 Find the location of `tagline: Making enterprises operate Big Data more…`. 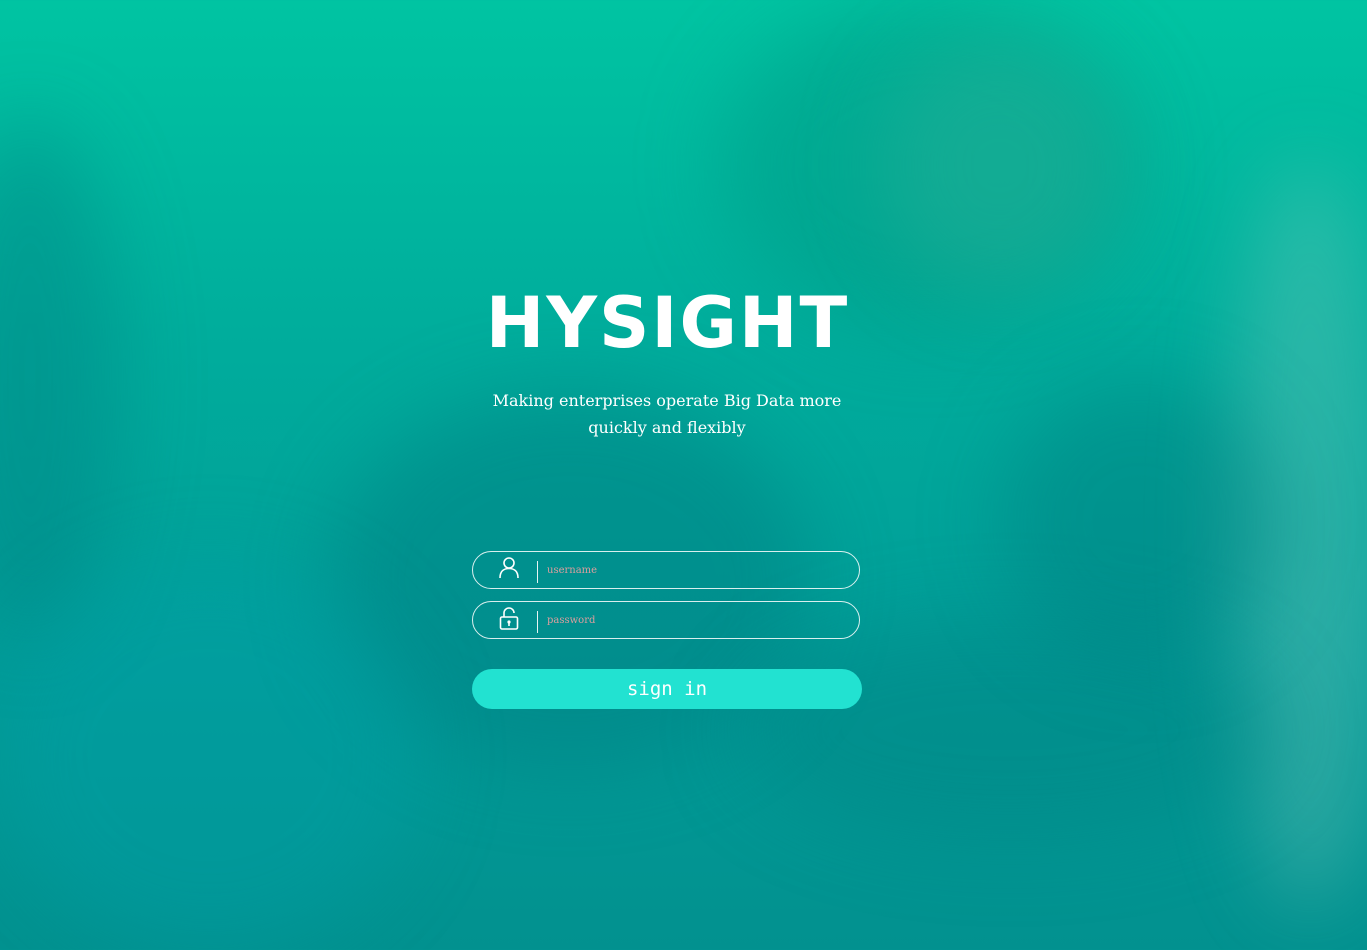

tagline: Making enterprises operate Big Data more… is located at coordinates (667, 414).